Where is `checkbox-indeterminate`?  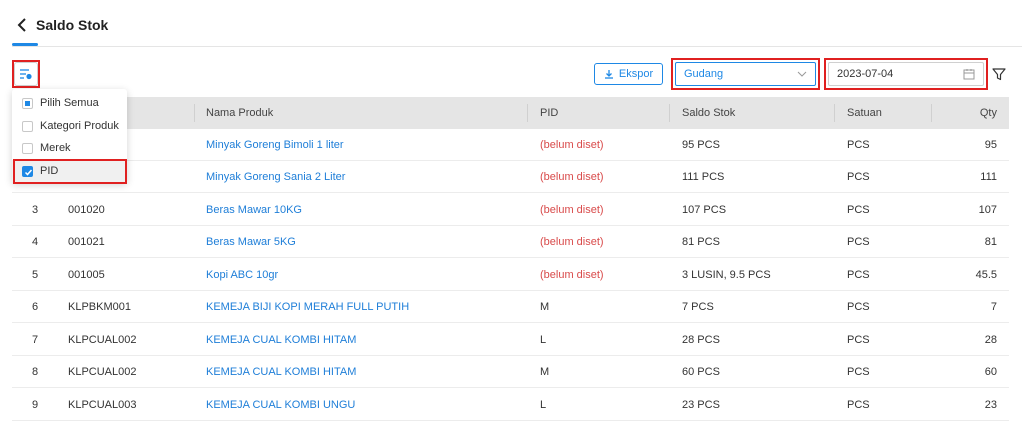 checkbox-indeterminate is located at coordinates (27, 103).